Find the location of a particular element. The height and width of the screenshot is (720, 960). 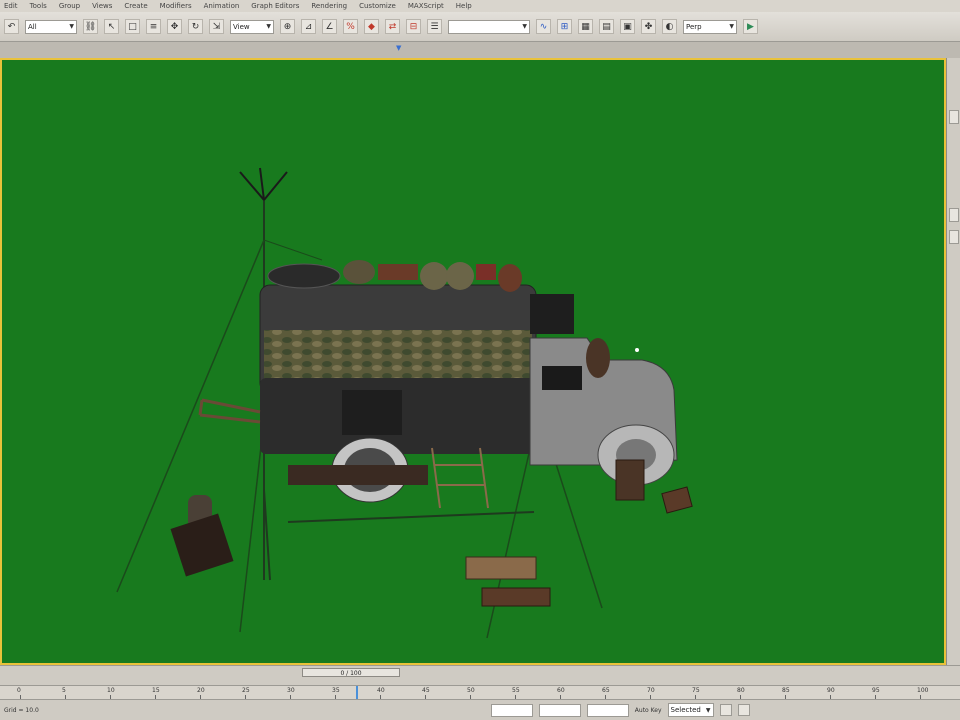

ruler-tick-label: 15 is located at coordinates (156, 690).